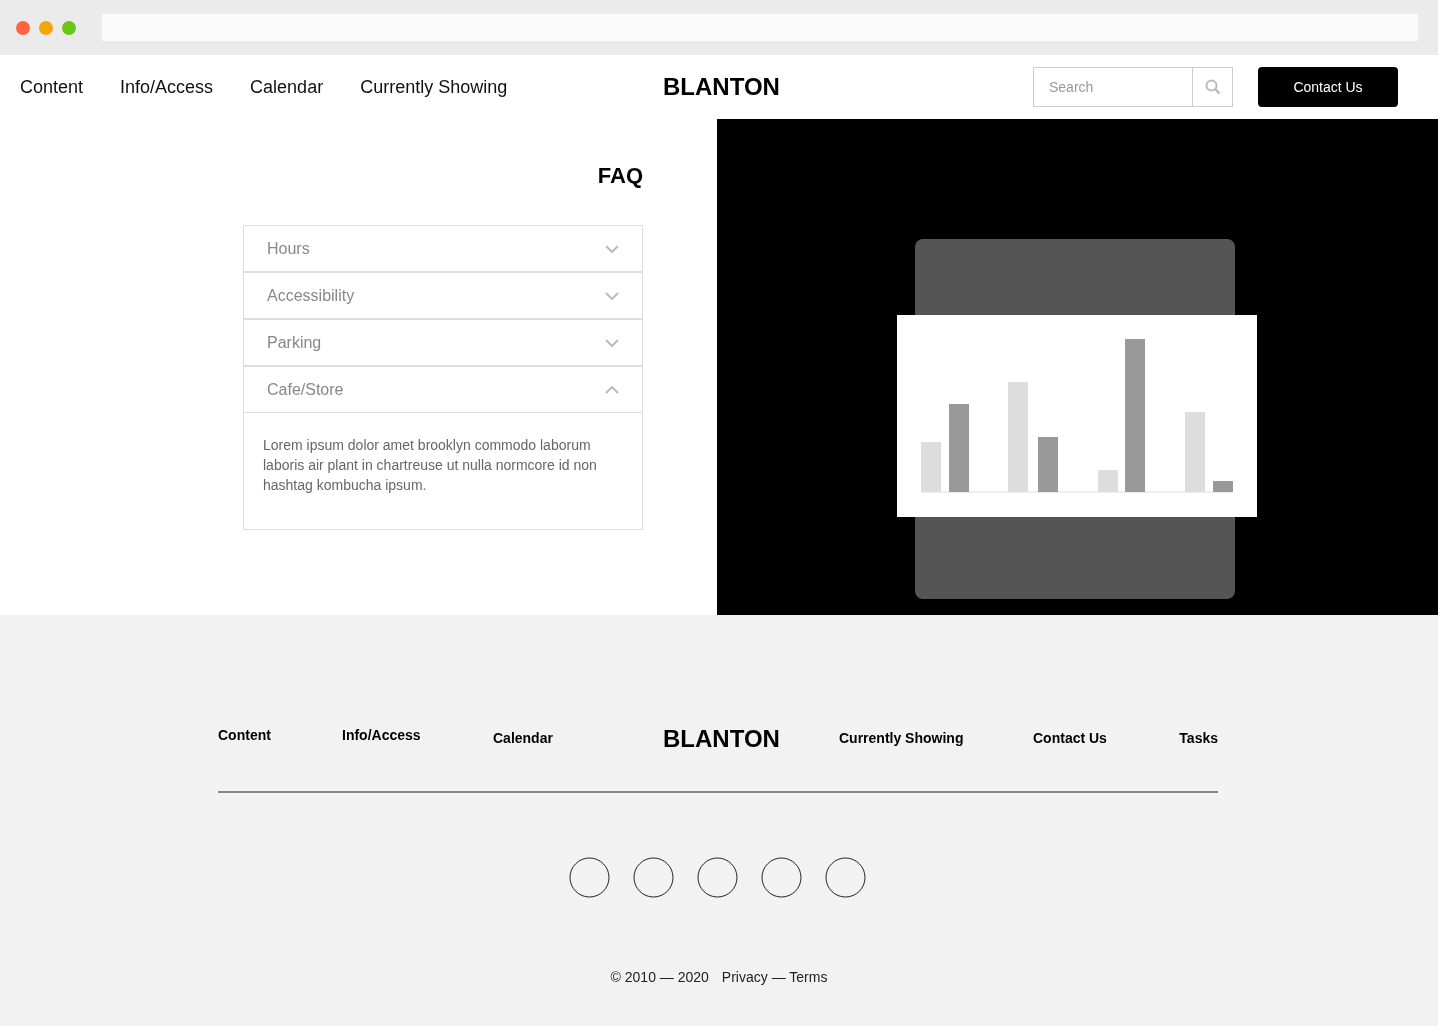 This screenshot has height=1026, width=1438. What do you see at coordinates (612, 389) in the screenshot?
I see `chevron-up-icon` at bounding box center [612, 389].